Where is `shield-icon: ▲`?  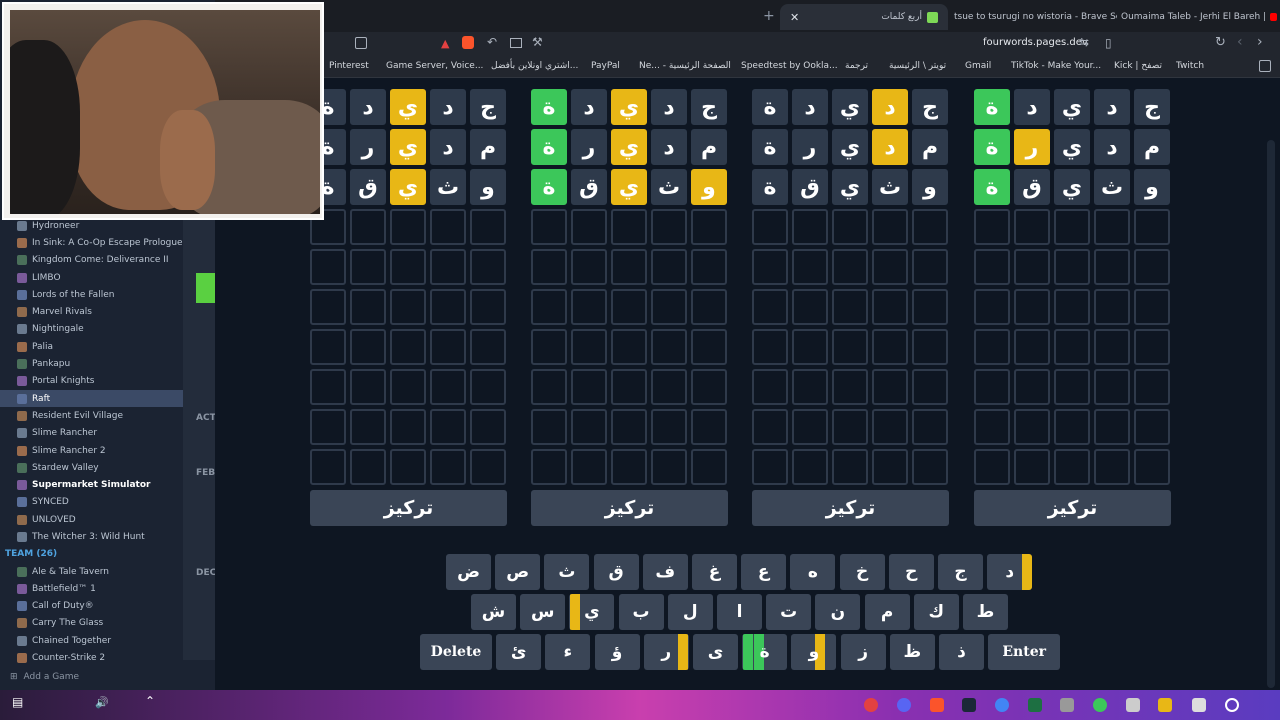
shield-icon: ▲ is located at coordinates (445, 43).